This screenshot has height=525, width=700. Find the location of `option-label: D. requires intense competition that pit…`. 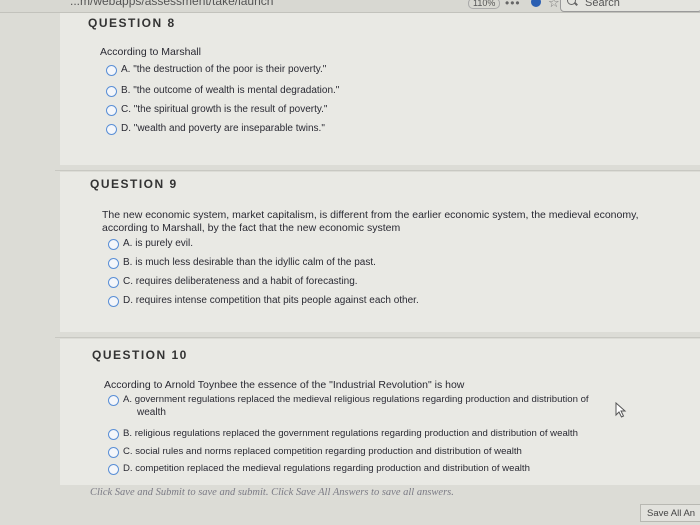

option-label: D. requires intense competition that pit… is located at coordinates (271, 300).